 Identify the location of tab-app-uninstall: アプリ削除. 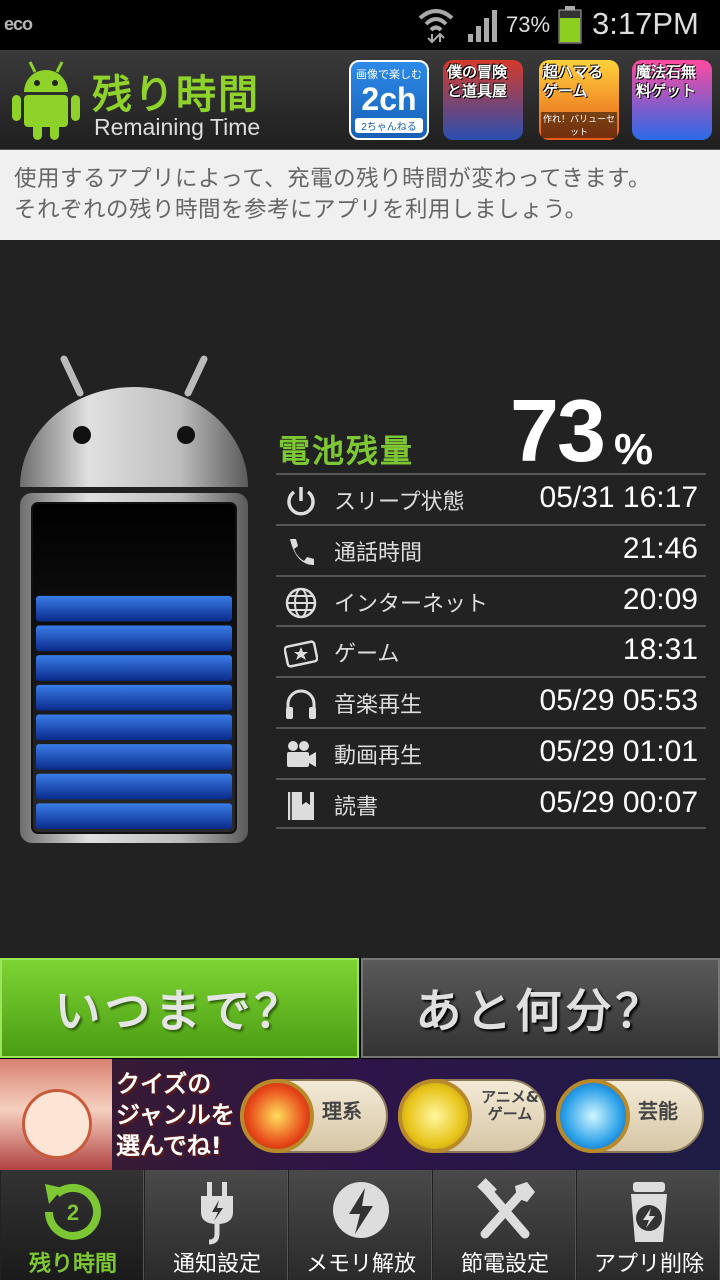
(648, 1225).